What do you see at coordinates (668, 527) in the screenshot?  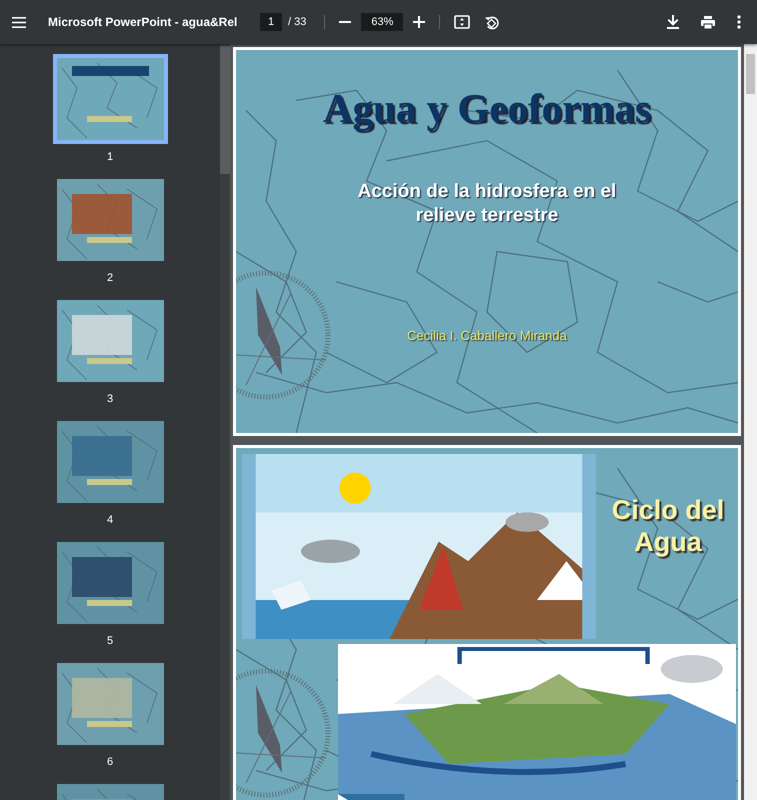 I see `slide-title: Ciclo del Agua` at bounding box center [668, 527].